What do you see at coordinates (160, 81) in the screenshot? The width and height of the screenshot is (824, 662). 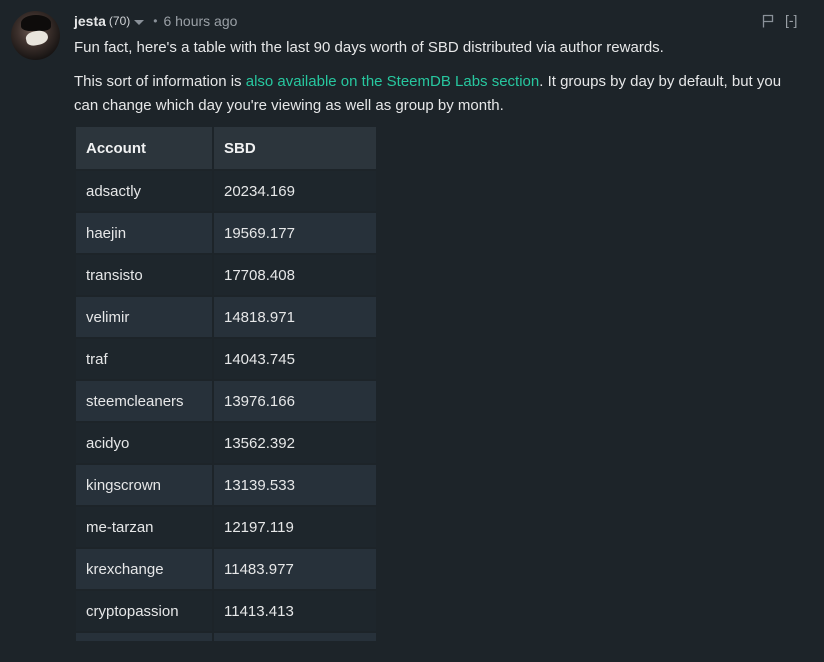 I see `paragraph-info-start: This sort of information is` at bounding box center [160, 81].